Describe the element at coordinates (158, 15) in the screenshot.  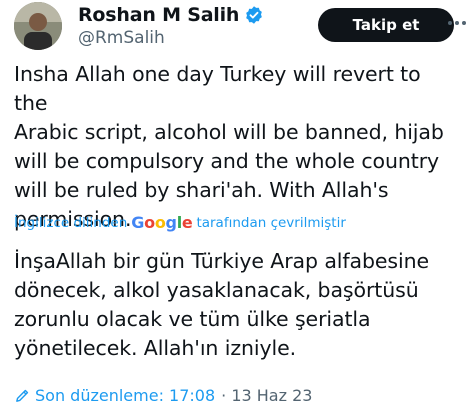
I see `display-name: Roshan M Salih` at that location.